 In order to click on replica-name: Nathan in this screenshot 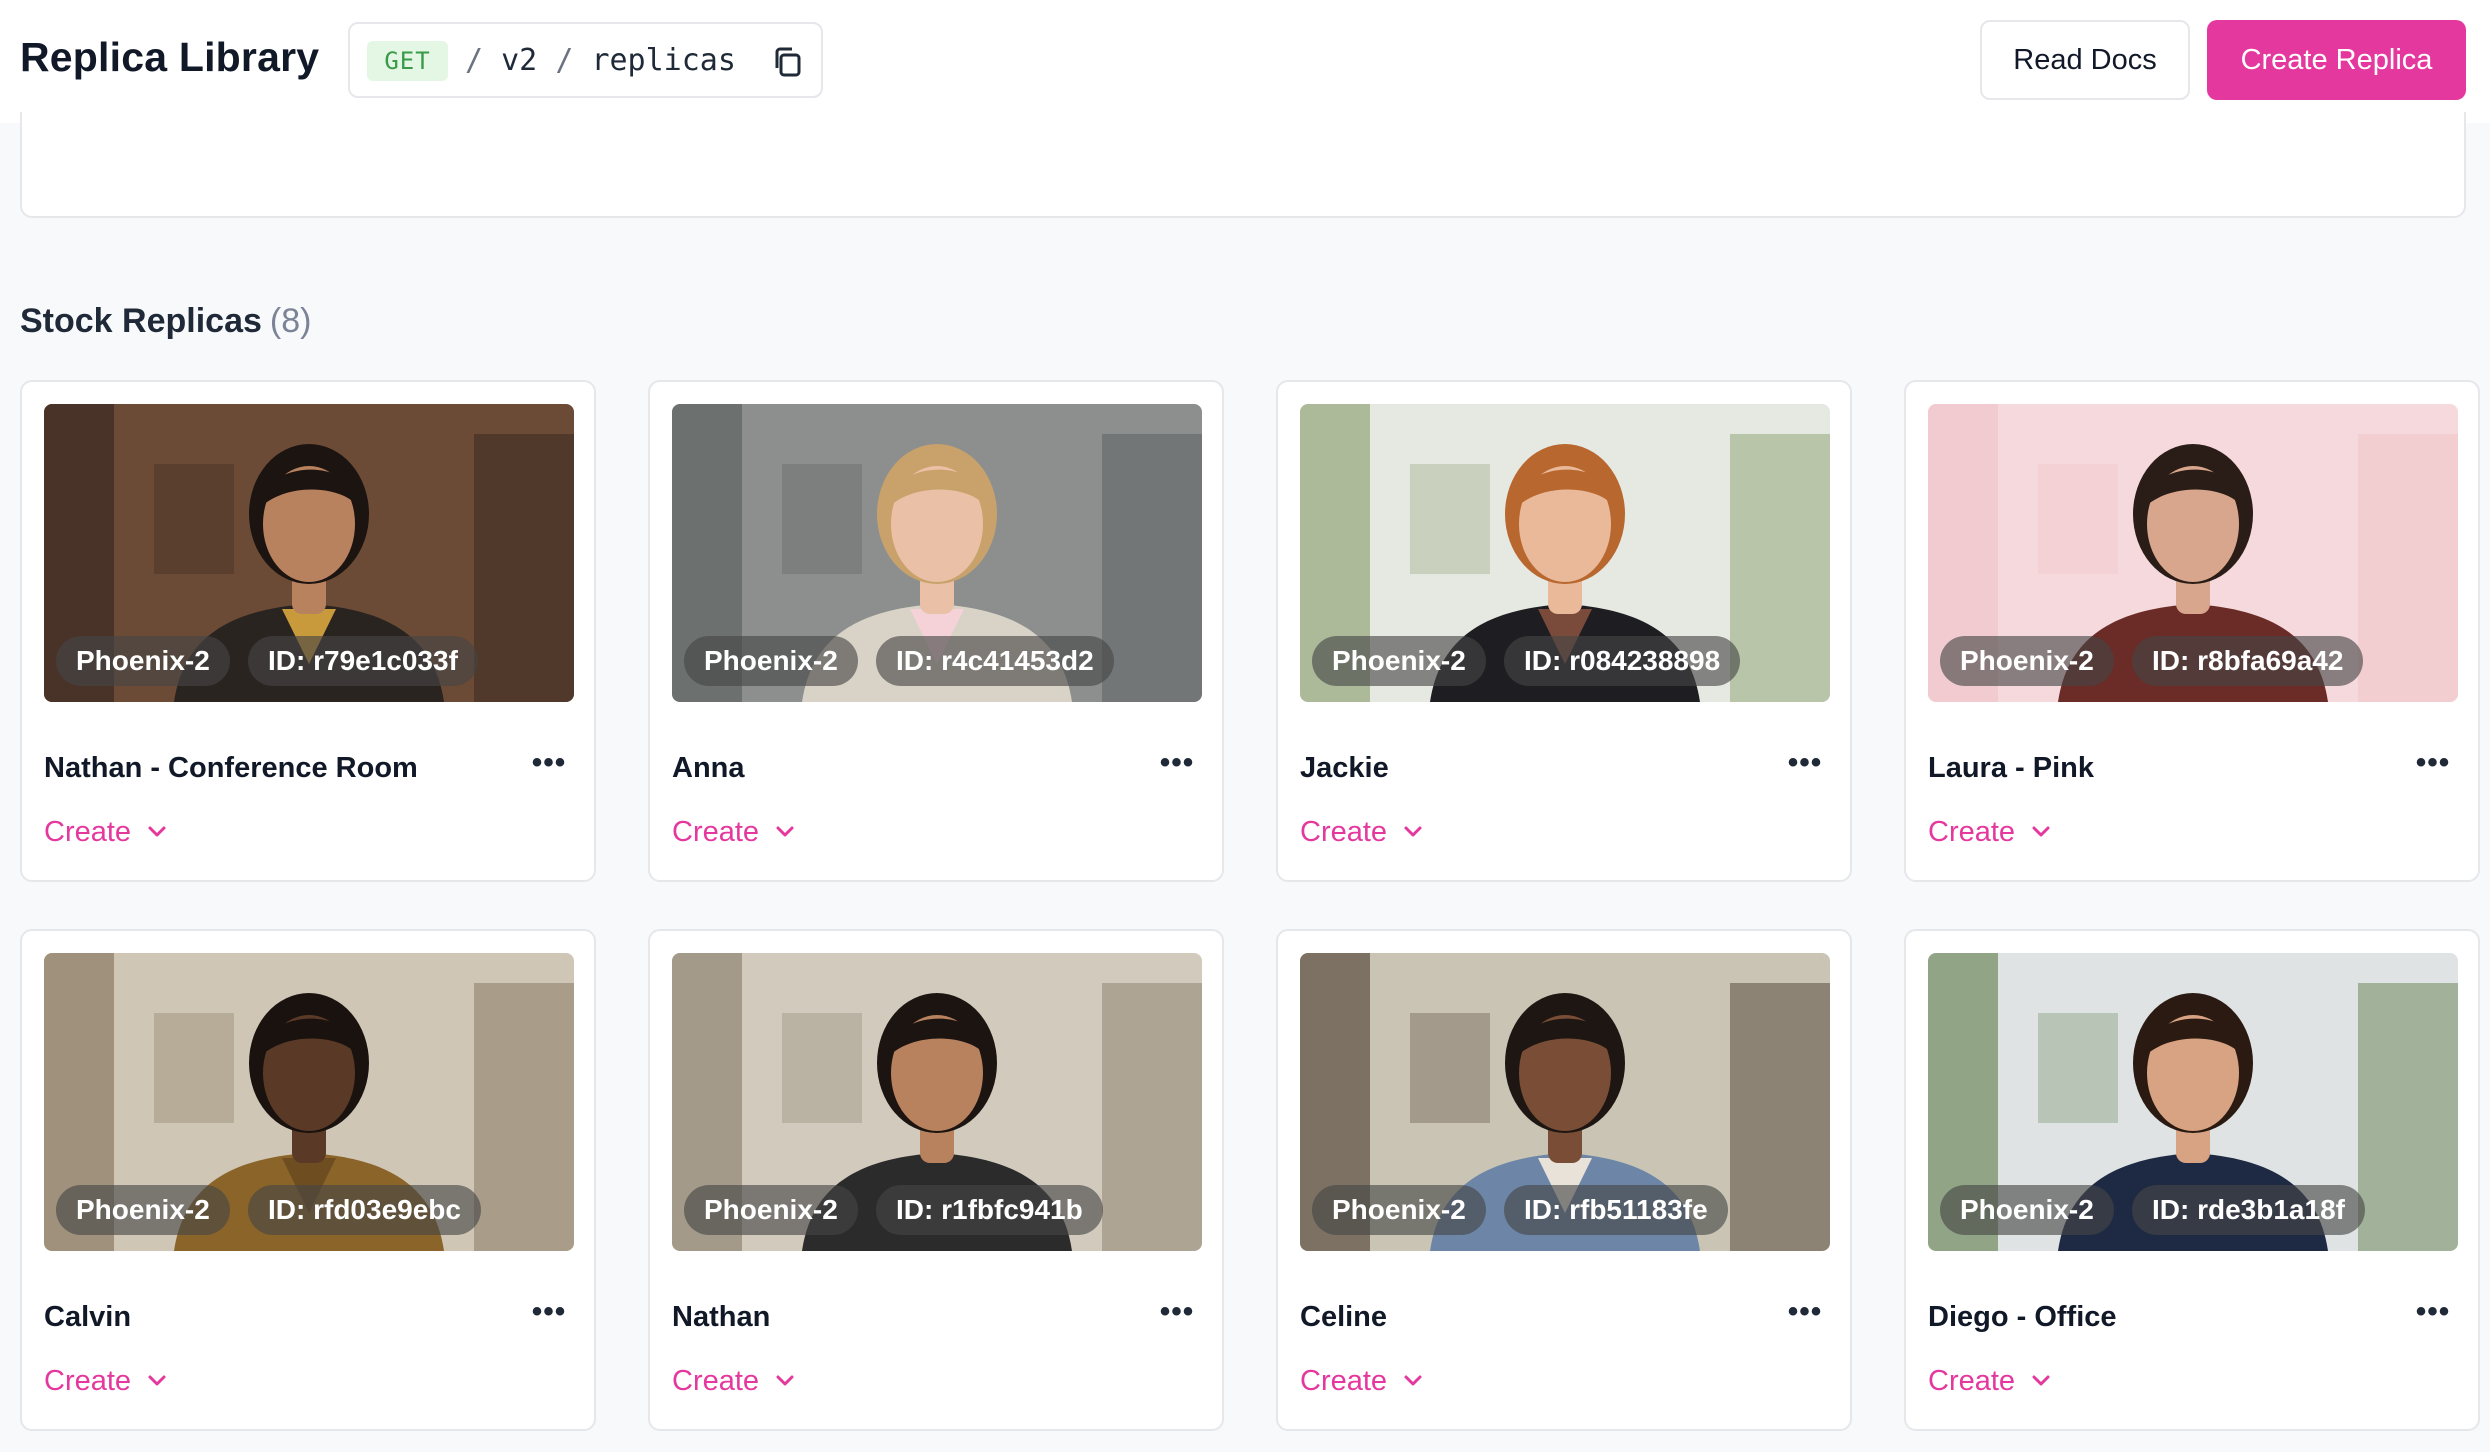, I will do `click(721, 1317)`.